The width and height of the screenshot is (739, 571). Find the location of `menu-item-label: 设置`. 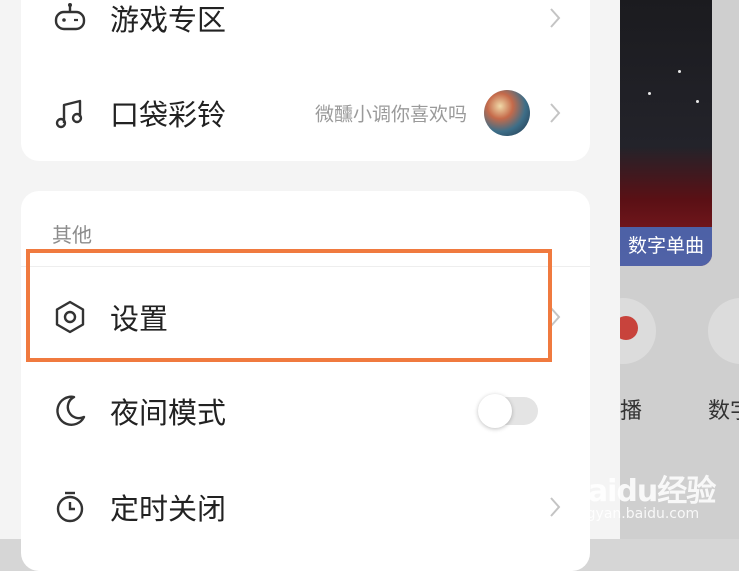

menu-item-label: 设置 is located at coordinates (139, 319).